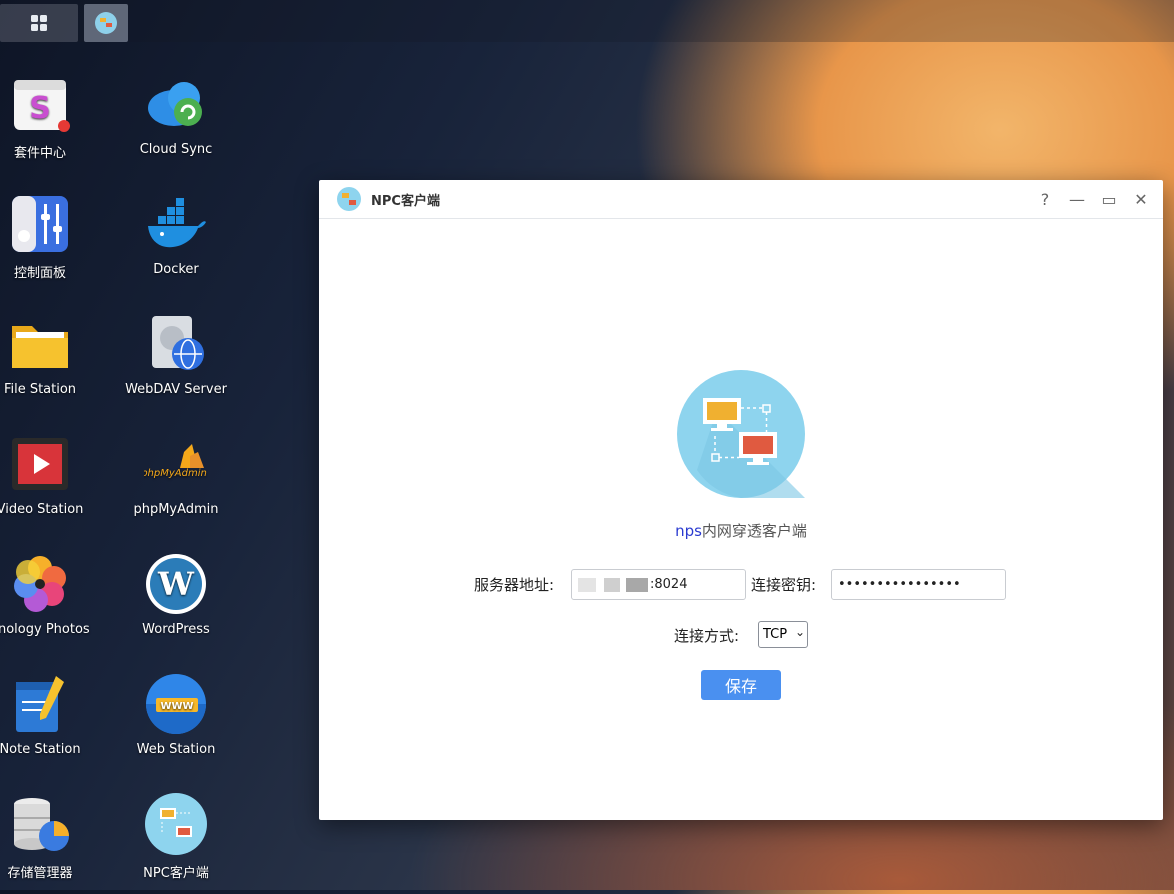 This screenshot has height=894, width=1174. Describe the element at coordinates (741, 199) in the screenshot. I see `window-title-bar: NPC客户端 ? — ▭ ✕` at that location.